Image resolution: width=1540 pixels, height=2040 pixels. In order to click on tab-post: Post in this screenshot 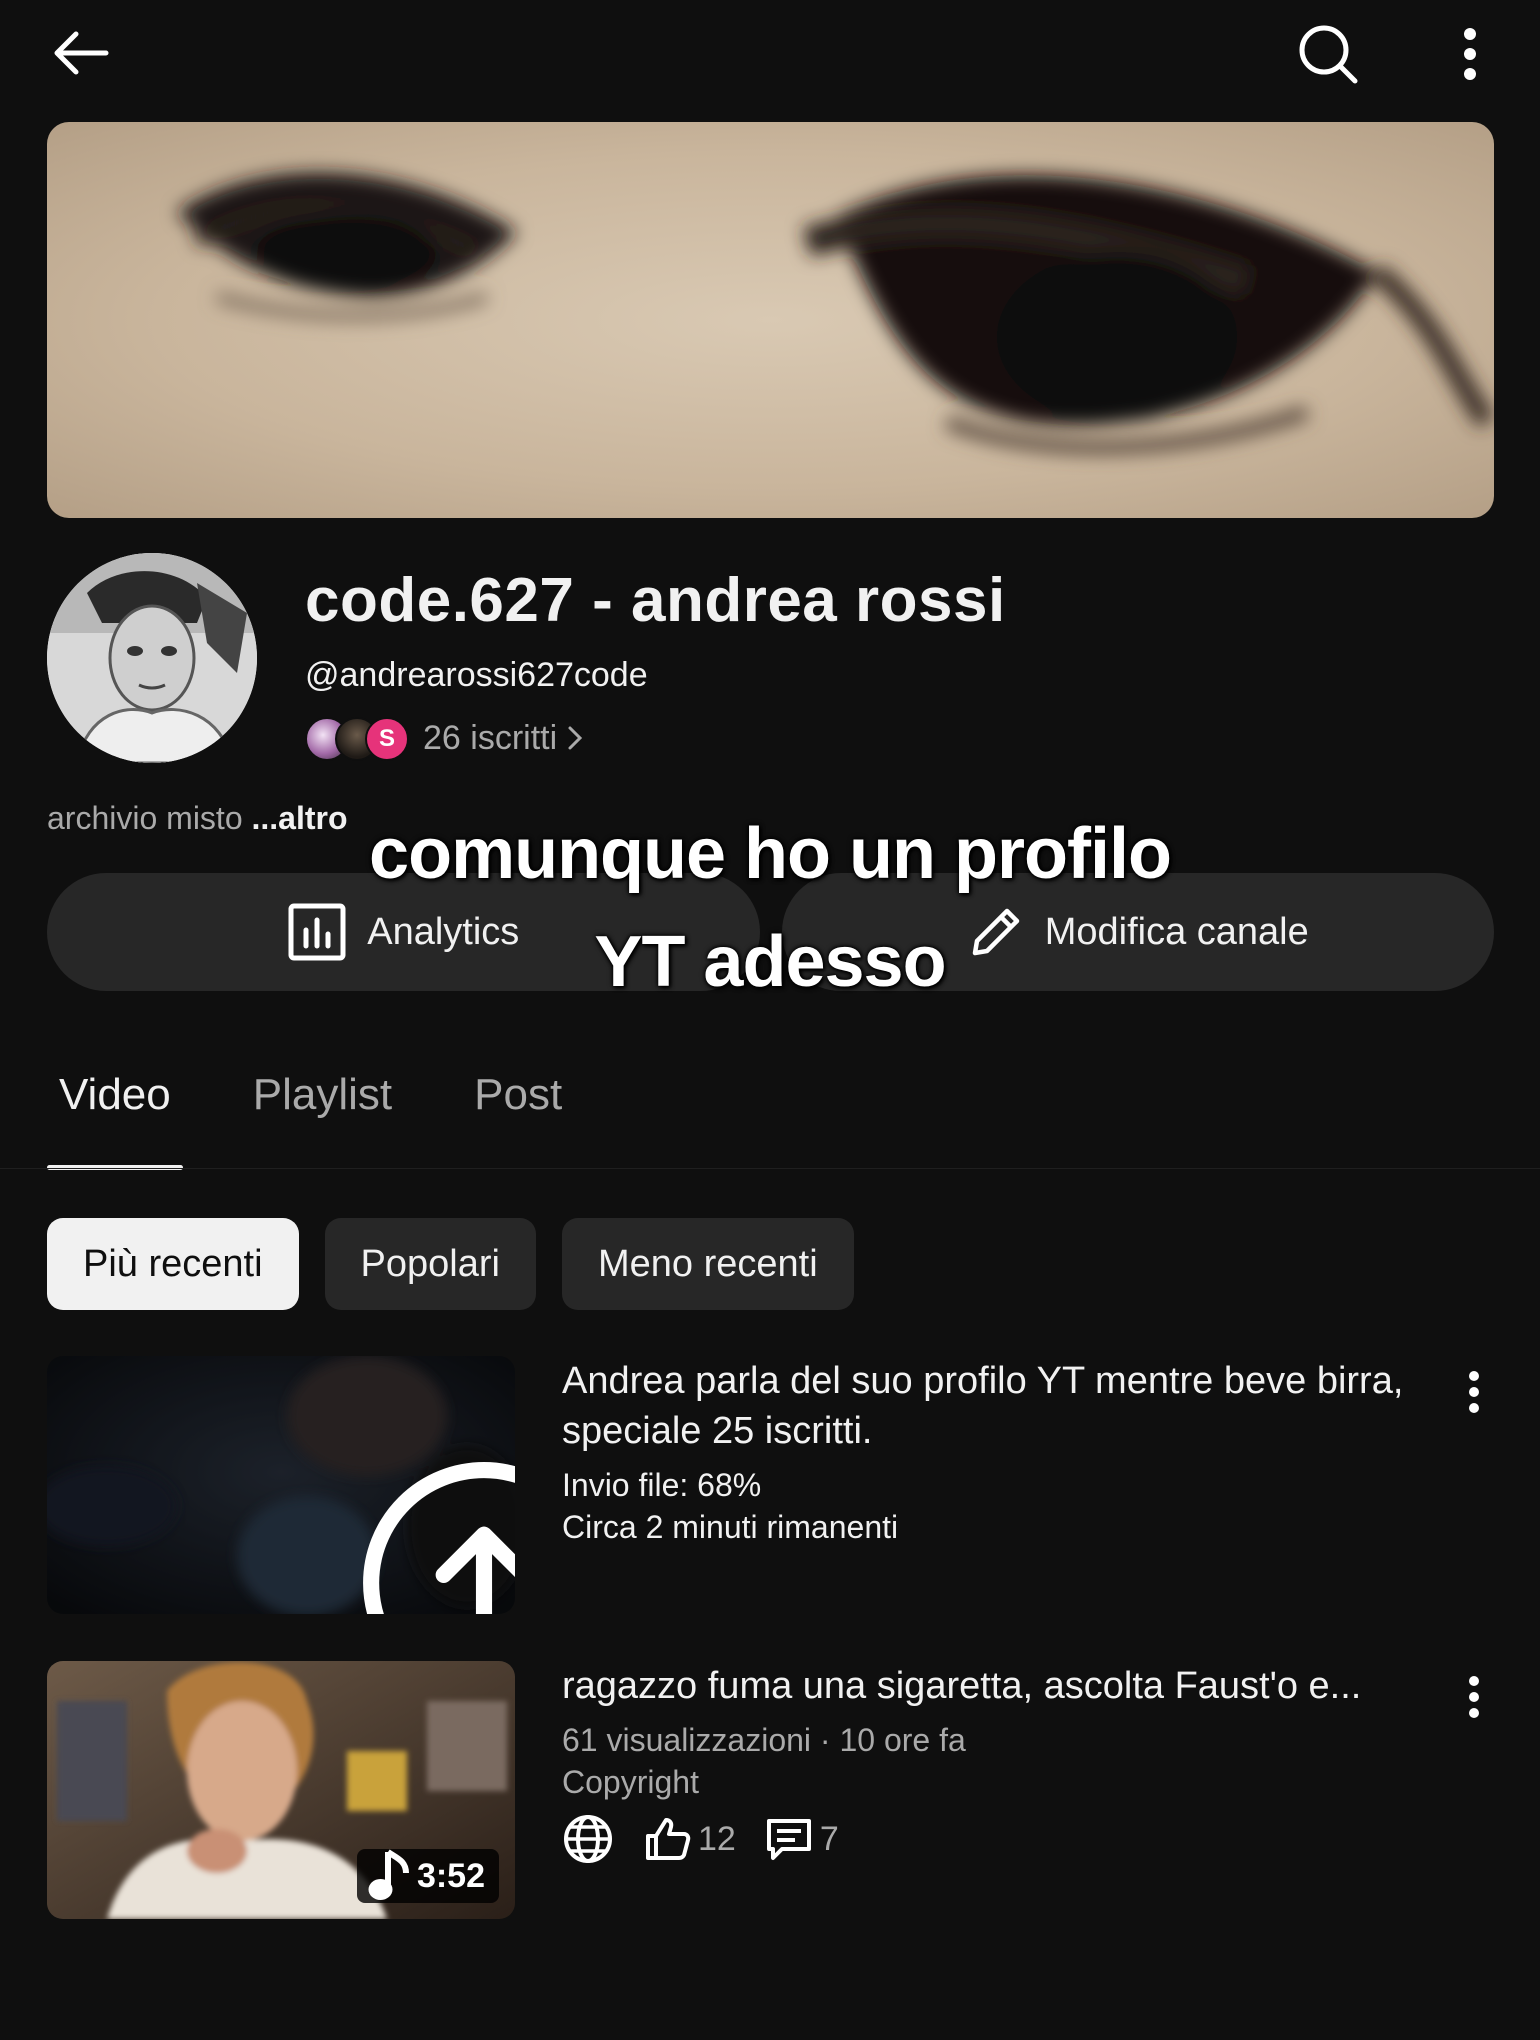, I will do `click(518, 1120)`.